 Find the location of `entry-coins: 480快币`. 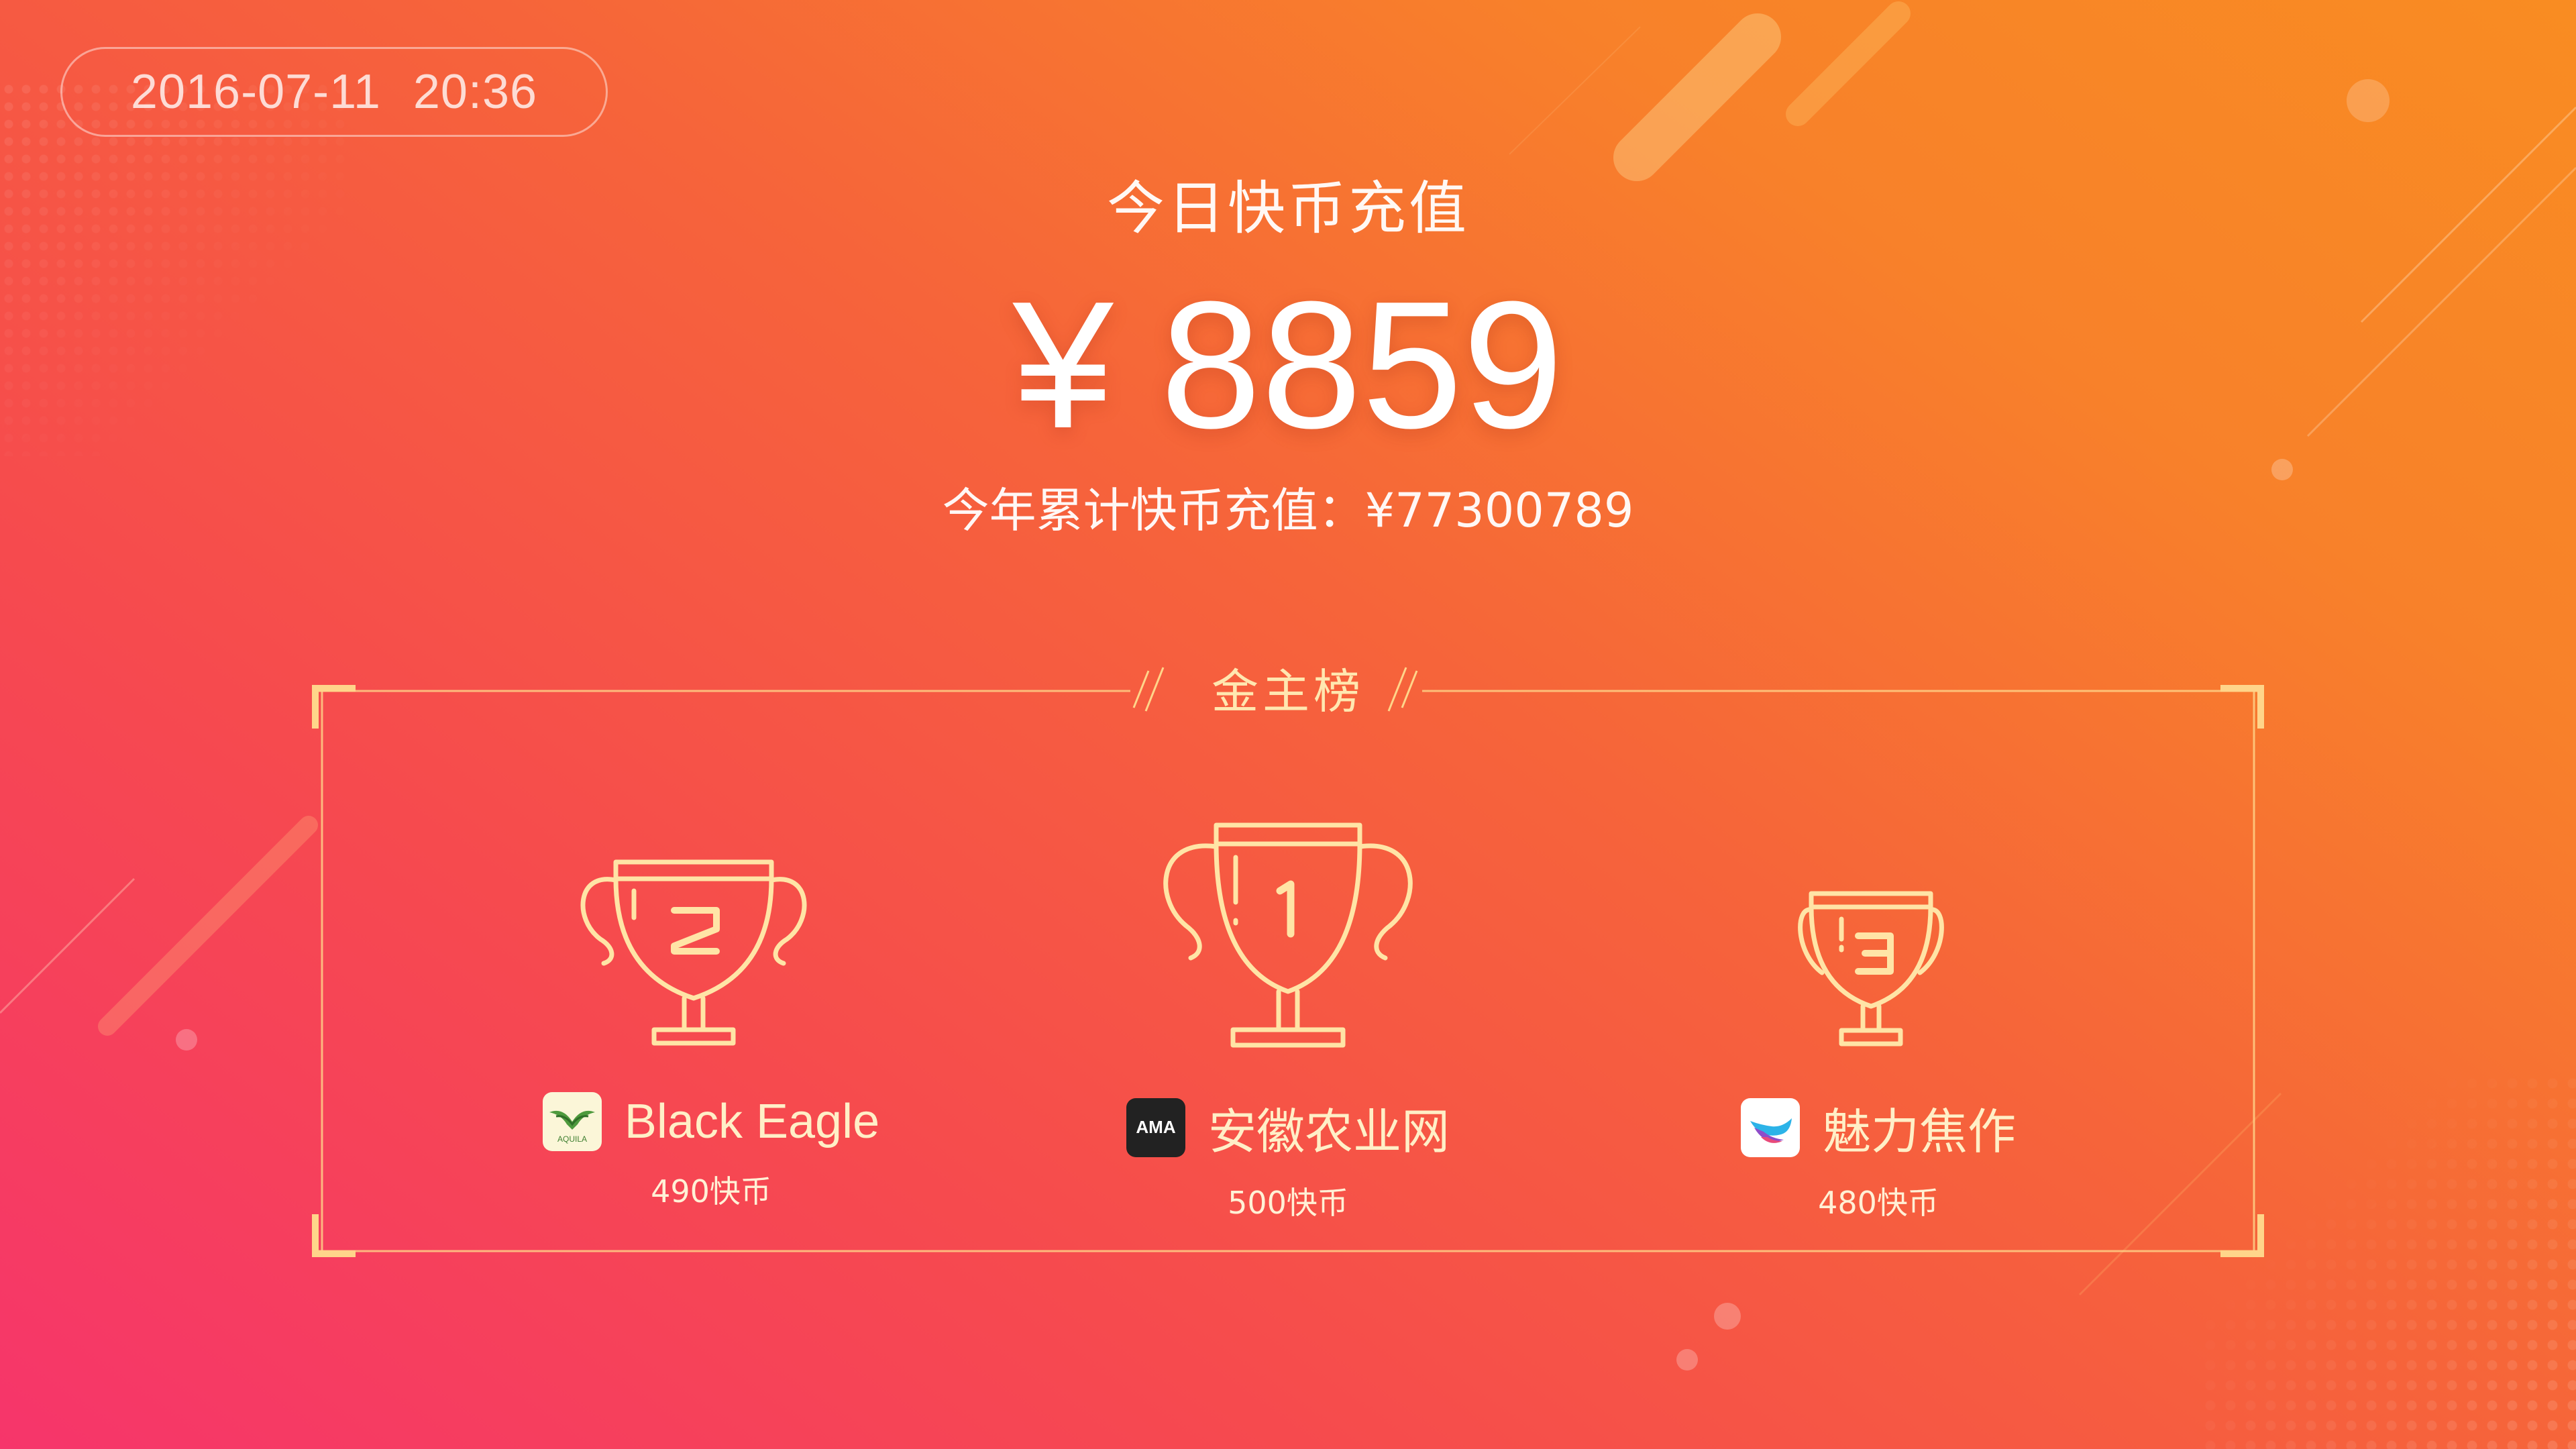

entry-coins: 480快币 is located at coordinates (1878, 1203).